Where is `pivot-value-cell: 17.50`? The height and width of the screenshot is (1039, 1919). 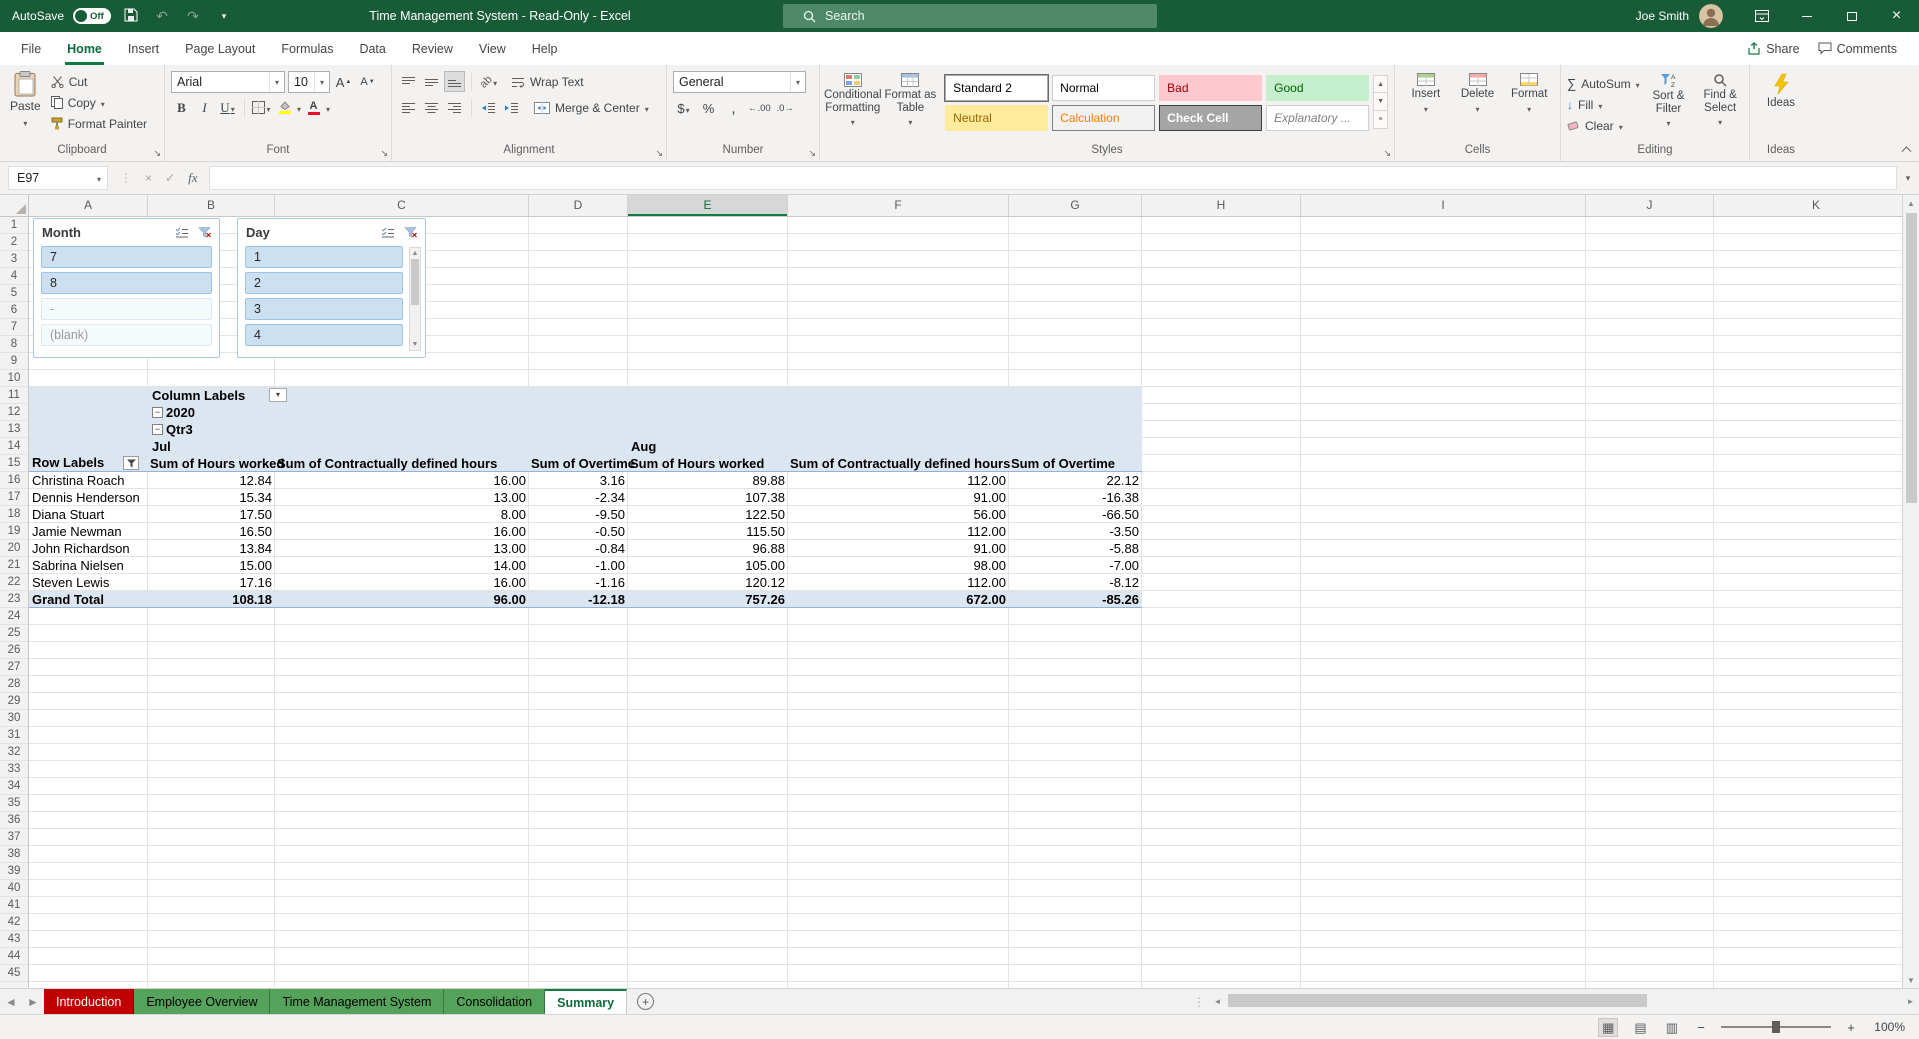 pivot-value-cell: 17.50 is located at coordinates (211, 514).